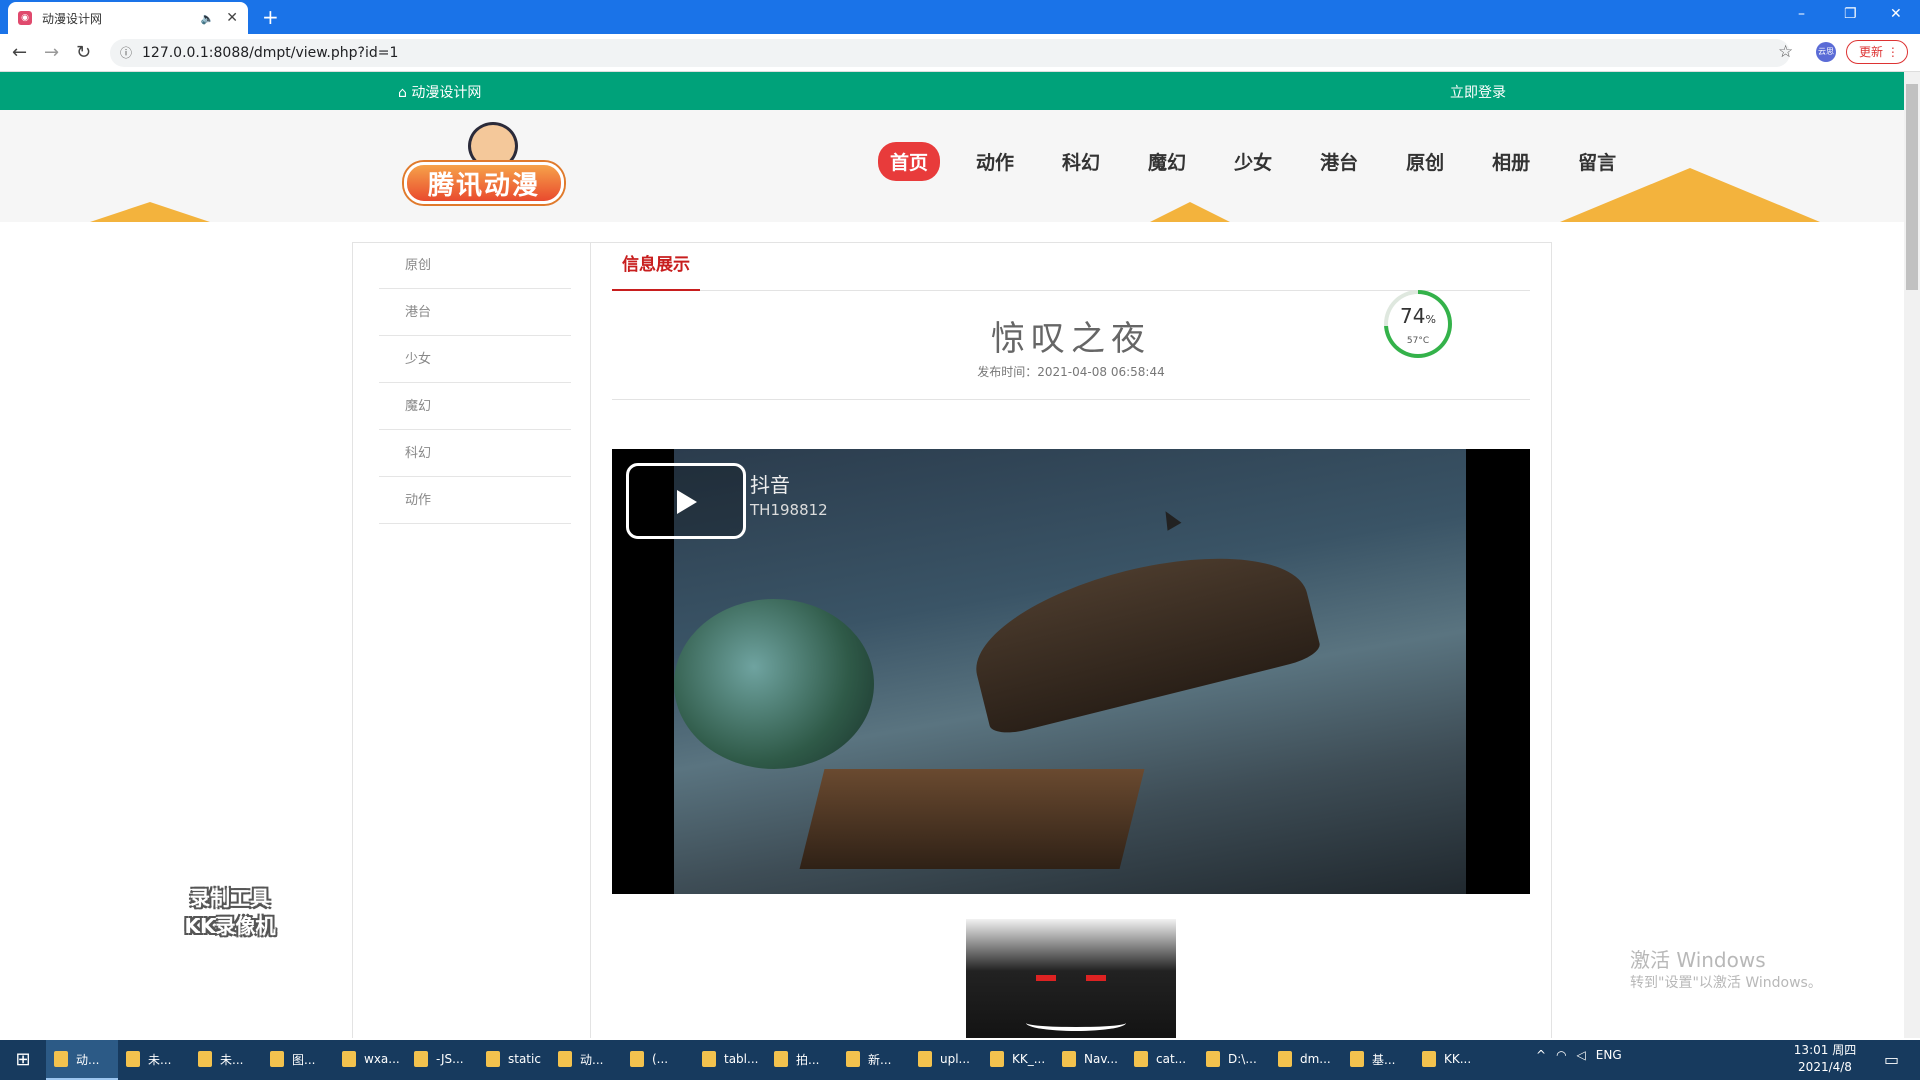  What do you see at coordinates (1425, 161) in the screenshot?
I see `nav-original: 原创` at bounding box center [1425, 161].